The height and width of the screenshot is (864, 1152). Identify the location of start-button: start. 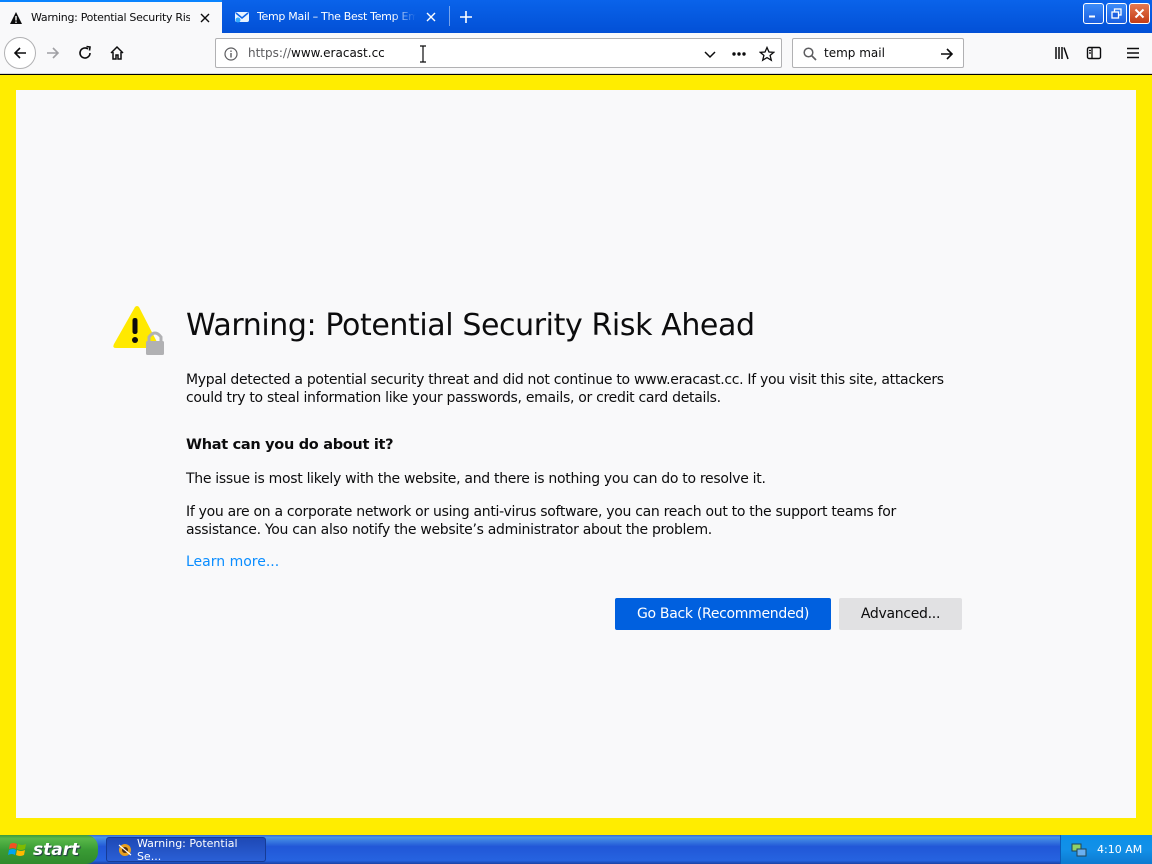
(49, 849).